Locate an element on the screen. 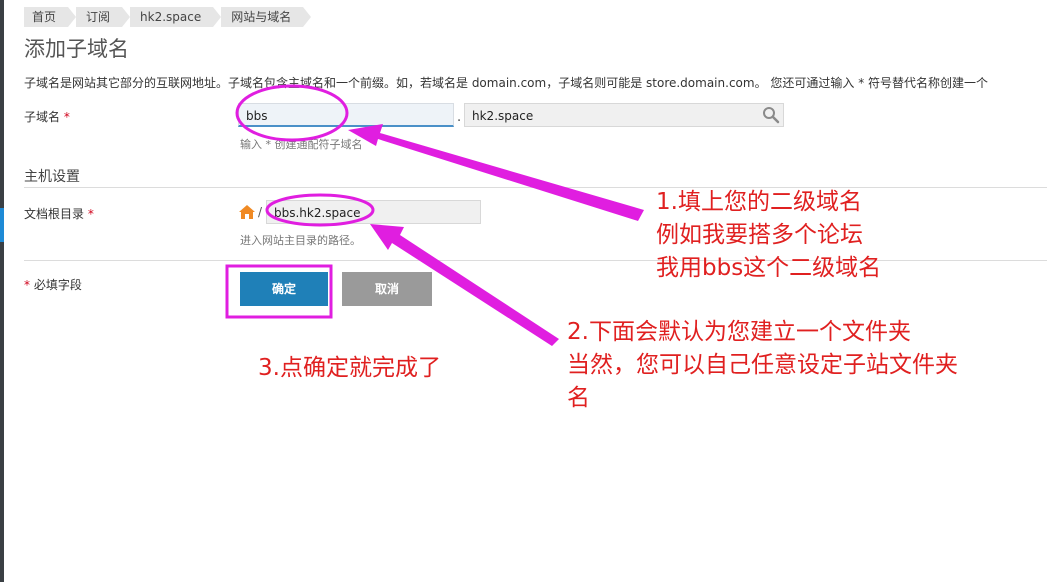  subdomain-highlight-ellipse is located at coordinates (292, 113).